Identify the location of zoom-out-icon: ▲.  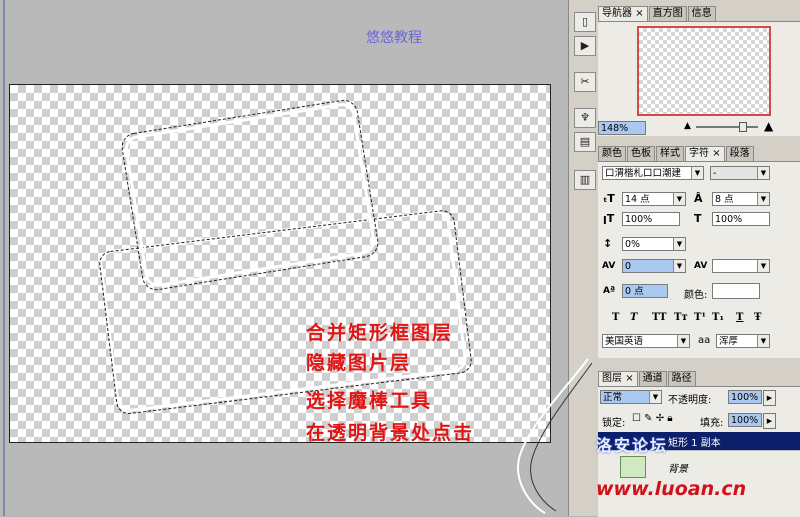
(687, 126).